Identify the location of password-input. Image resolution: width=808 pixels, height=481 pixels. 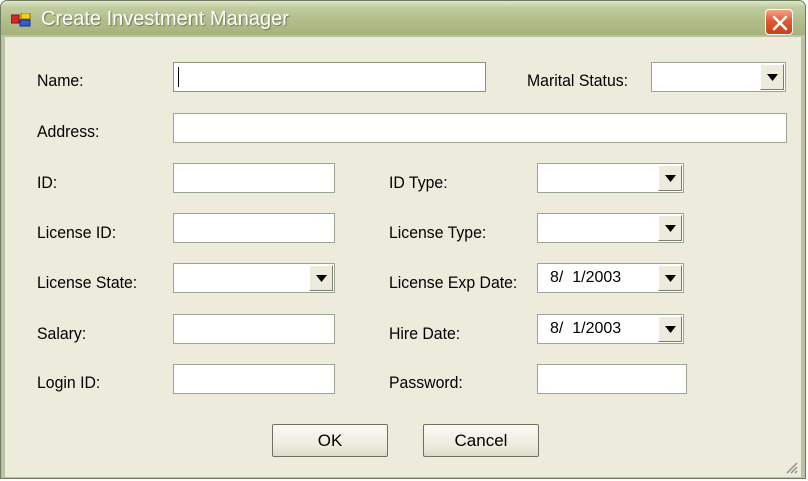
(612, 379).